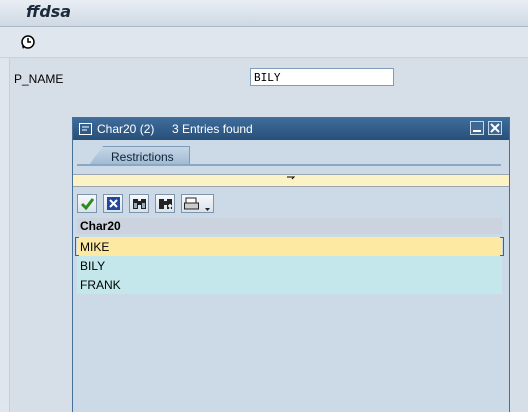 This screenshot has width=528, height=412. Describe the element at coordinates (289, 246) in the screenshot. I see `list-item-selected: MIKE` at that location.